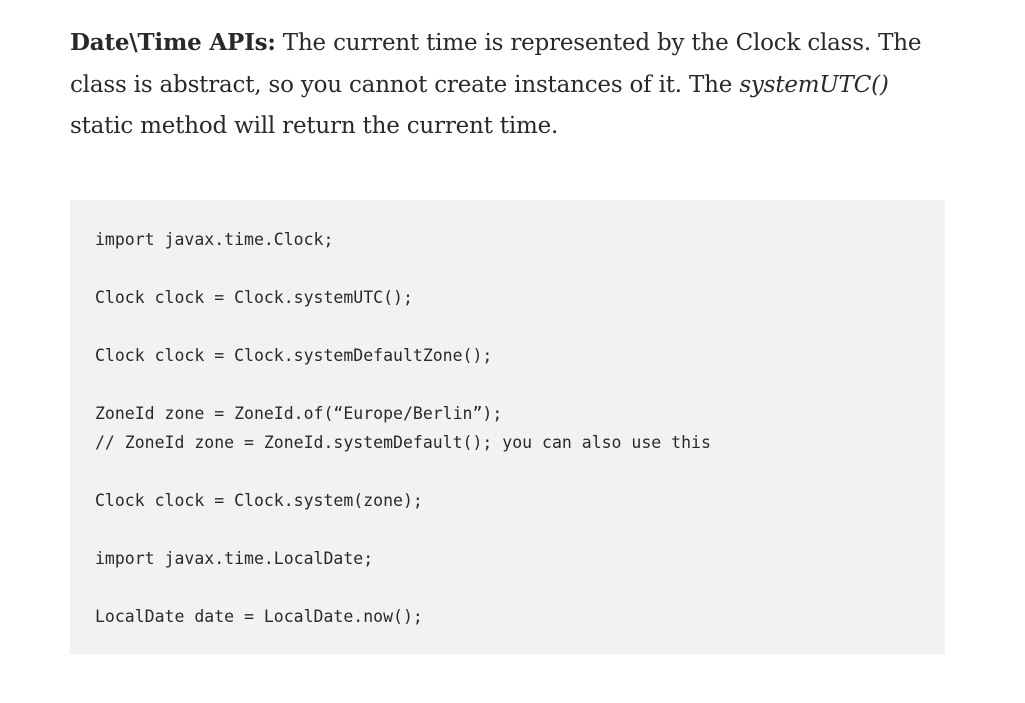  I want to click on method-name: systemUTC(), so click(814, 84).